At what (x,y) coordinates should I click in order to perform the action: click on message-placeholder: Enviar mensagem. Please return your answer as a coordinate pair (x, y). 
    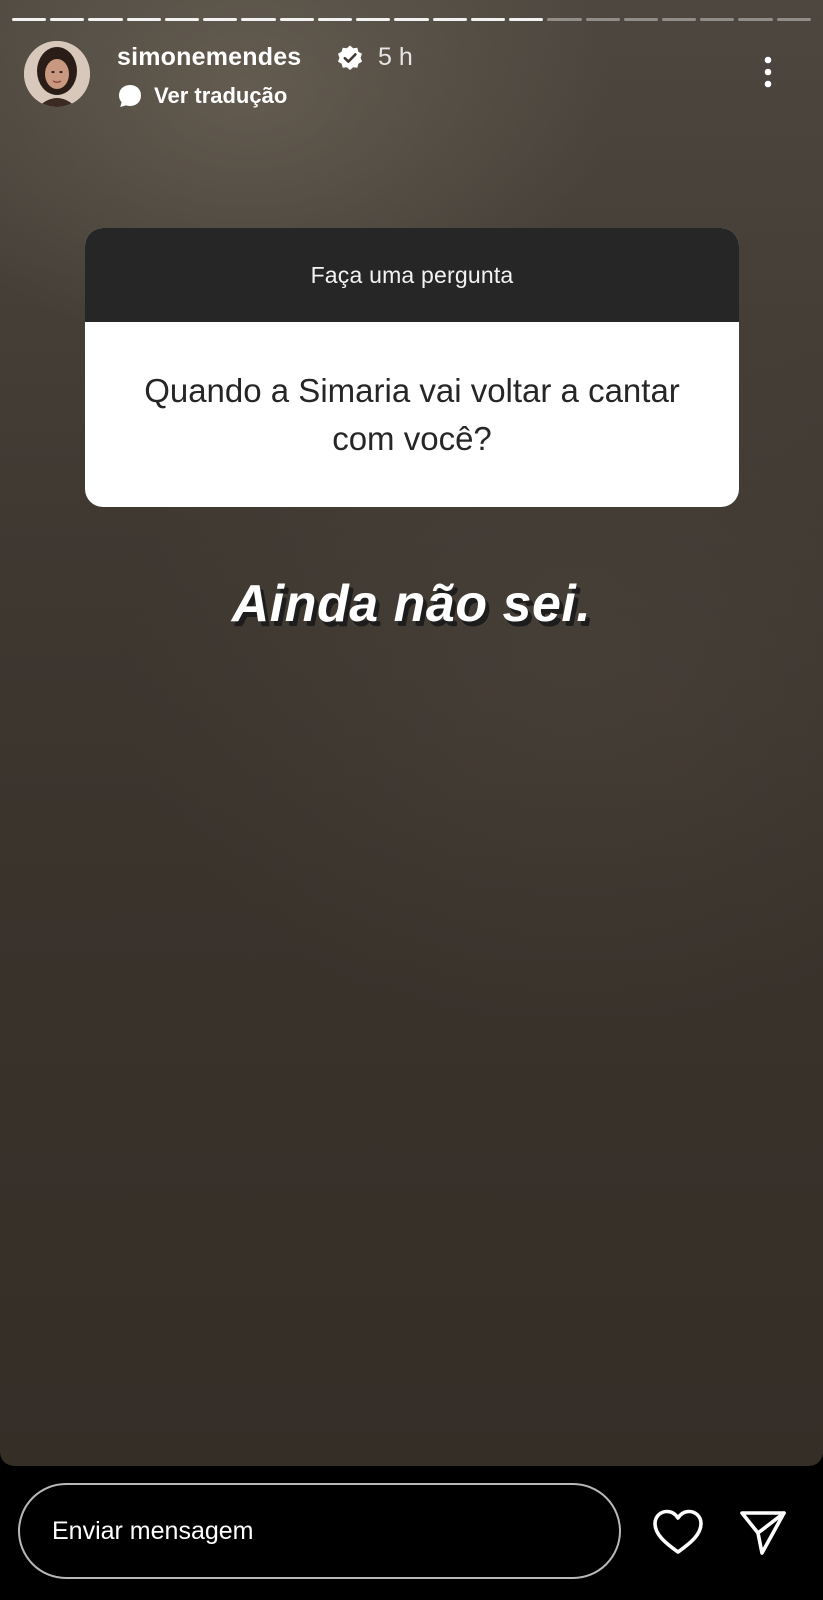
    Looking at the image, I should click on (153, 1530).